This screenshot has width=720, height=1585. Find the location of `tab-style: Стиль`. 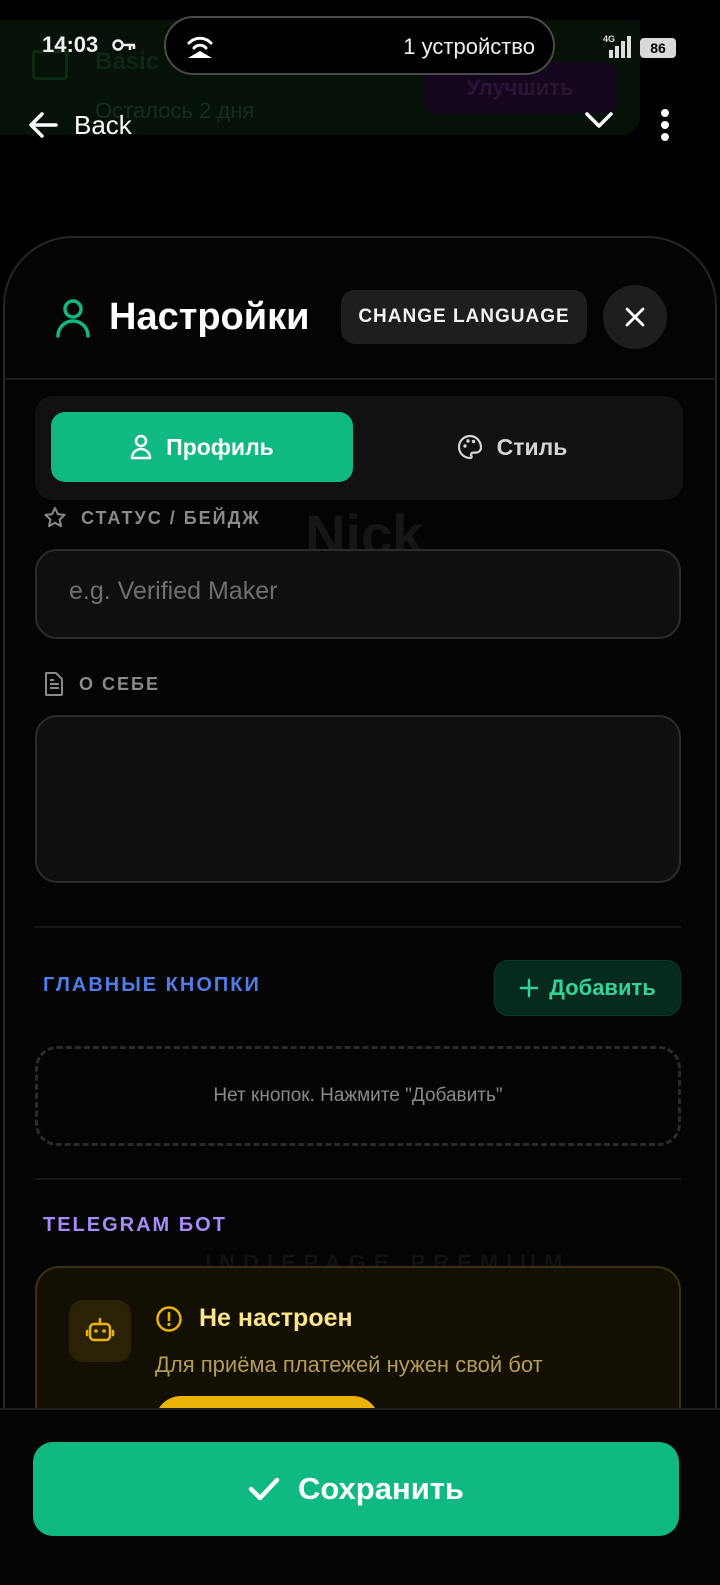

tab-style: Стиль is located at coordinates (512, 447).